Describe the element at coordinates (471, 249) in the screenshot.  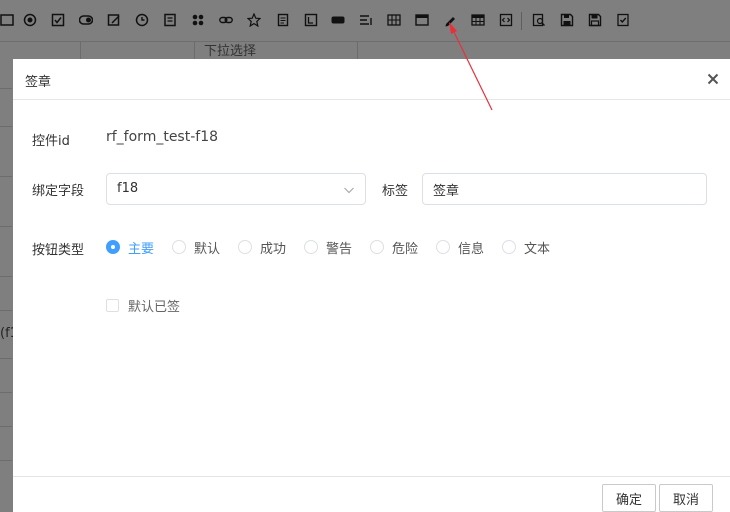
I see `radio-label: 信息` at that location.